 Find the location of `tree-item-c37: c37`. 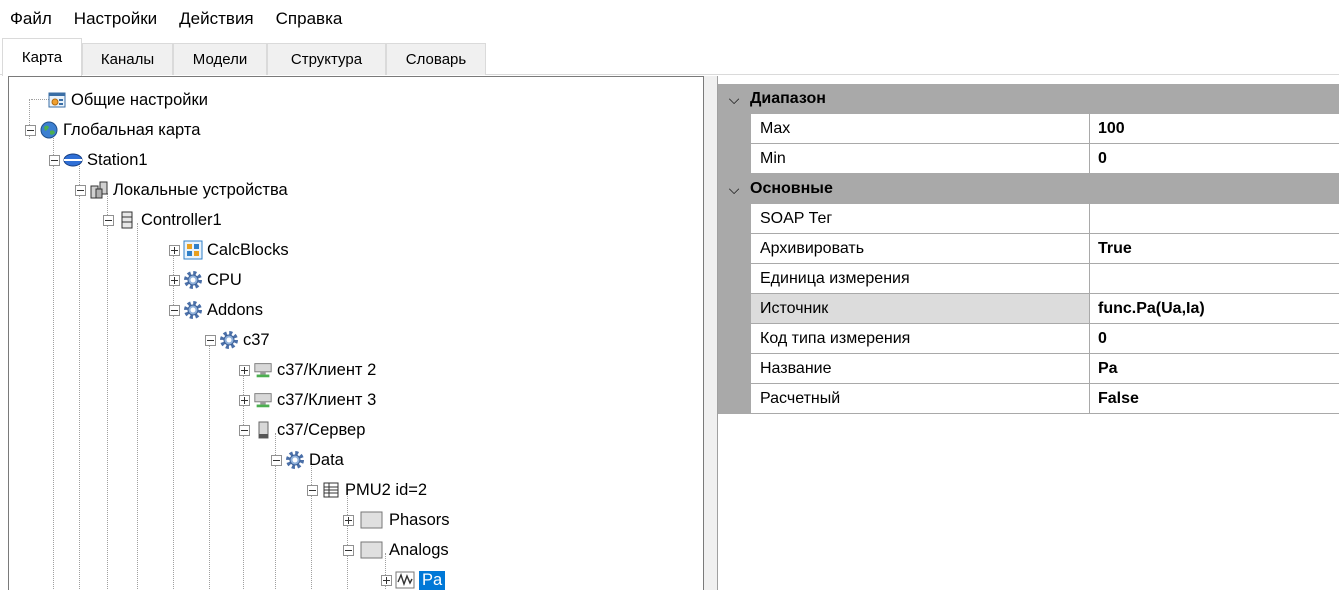

tree-item-c37: c37 is located at coordinates (237, 340).